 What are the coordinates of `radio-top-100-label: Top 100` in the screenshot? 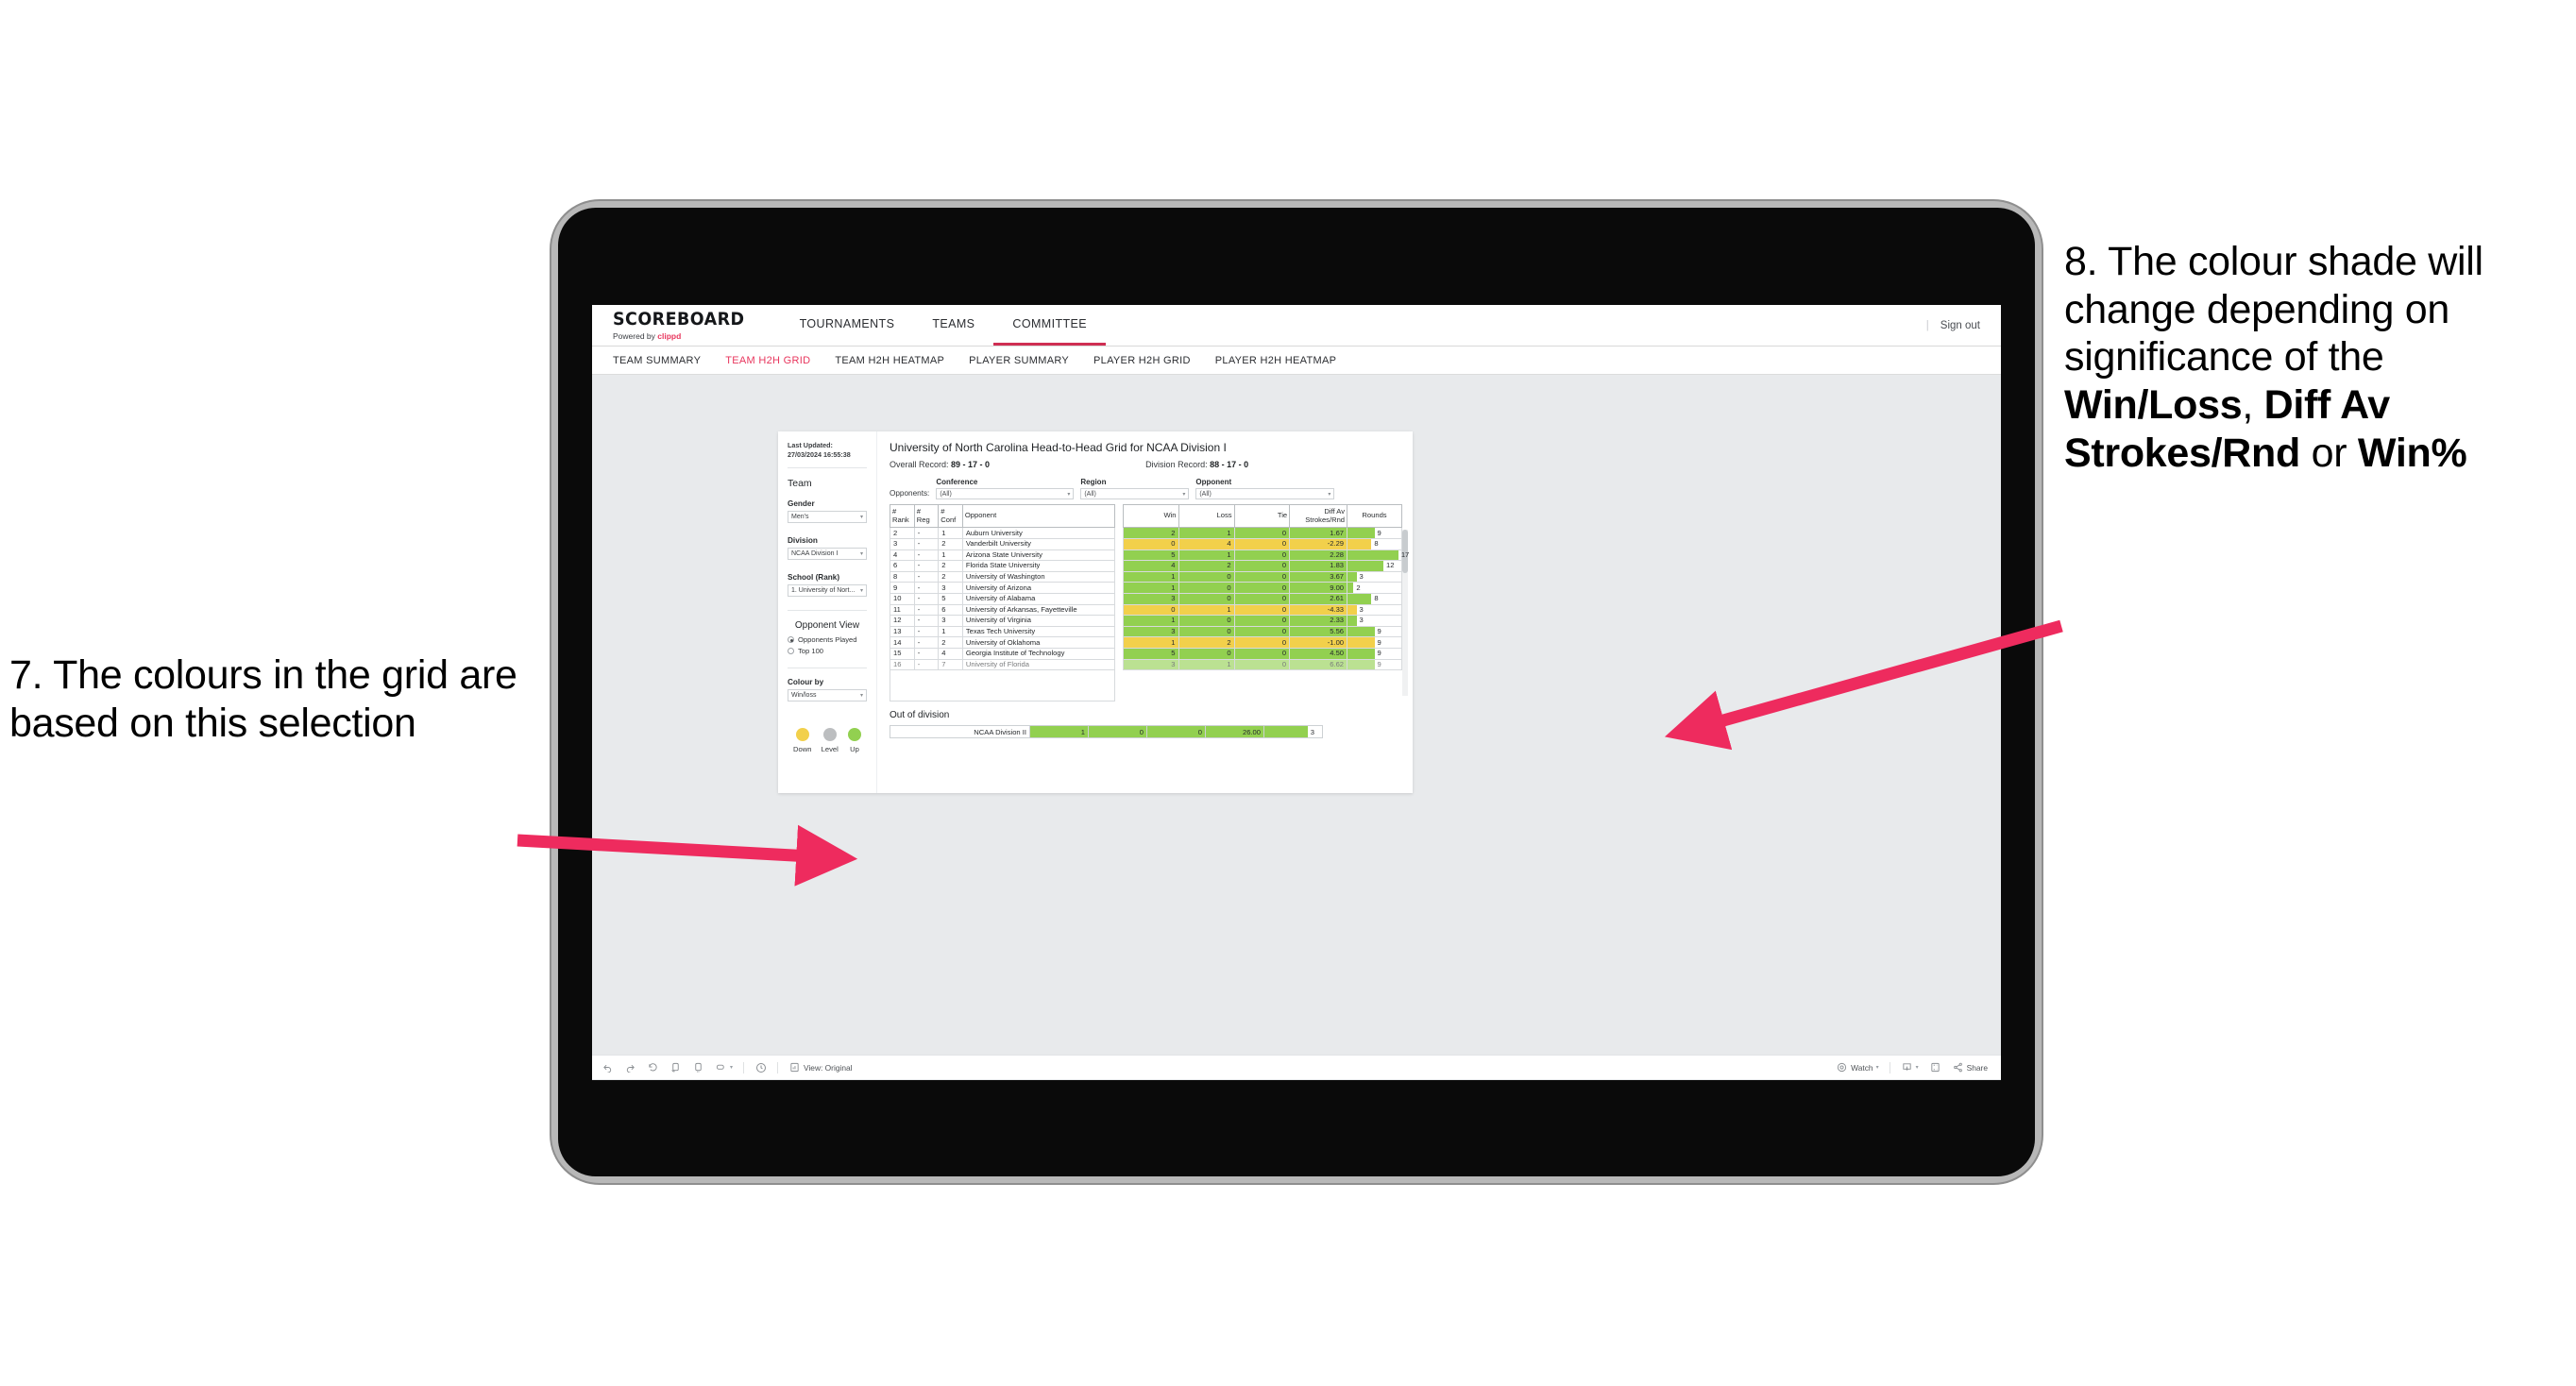 It's located at (811, 652).